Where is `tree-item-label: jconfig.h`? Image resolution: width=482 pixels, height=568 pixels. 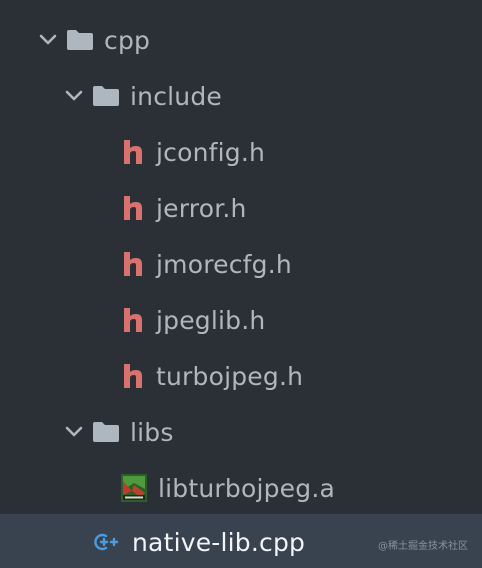
tree-item-label: jconfig.h is located at coordinates (211, 152).